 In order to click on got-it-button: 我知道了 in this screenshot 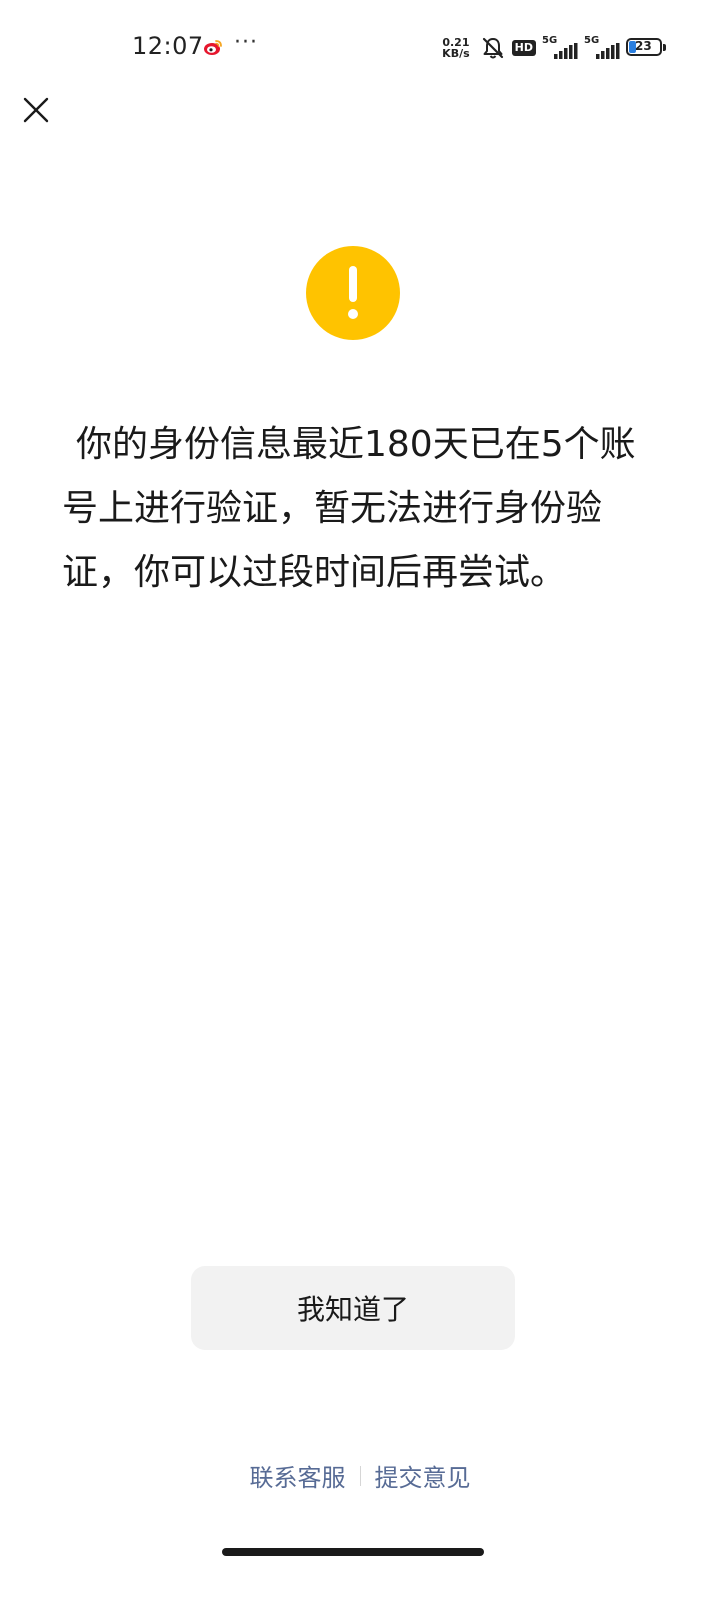, I will do `click(353, 1308)`.